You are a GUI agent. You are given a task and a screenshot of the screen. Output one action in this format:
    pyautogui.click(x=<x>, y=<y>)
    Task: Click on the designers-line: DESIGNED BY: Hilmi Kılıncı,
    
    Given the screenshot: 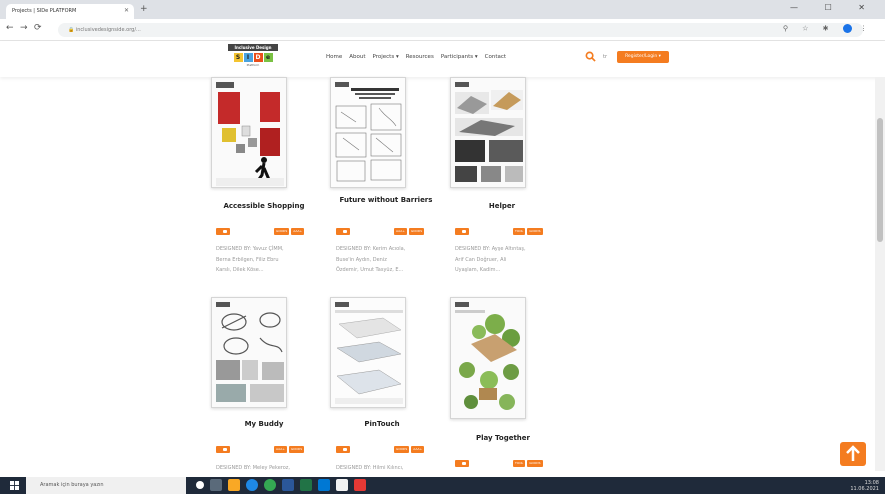 What is the action you would take?
    pyautogui.click(x=370, y=468)
    